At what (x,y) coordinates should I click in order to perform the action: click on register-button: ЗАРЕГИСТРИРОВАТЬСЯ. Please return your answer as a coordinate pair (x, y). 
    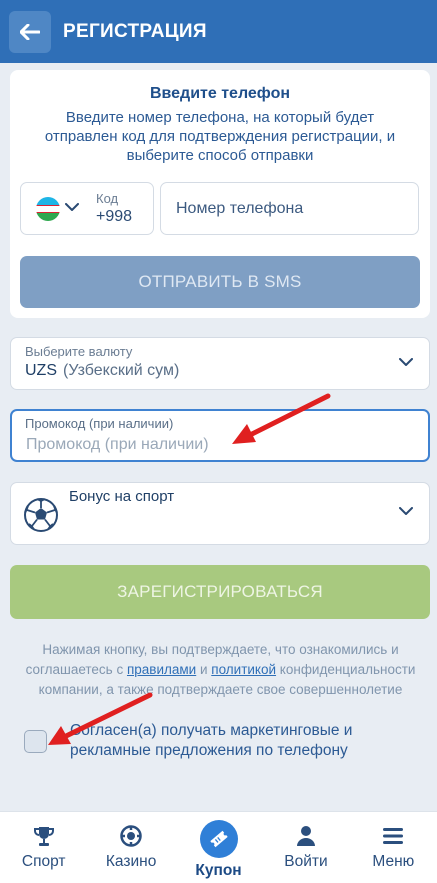
    Looking at the image, I should click on (220, 592).